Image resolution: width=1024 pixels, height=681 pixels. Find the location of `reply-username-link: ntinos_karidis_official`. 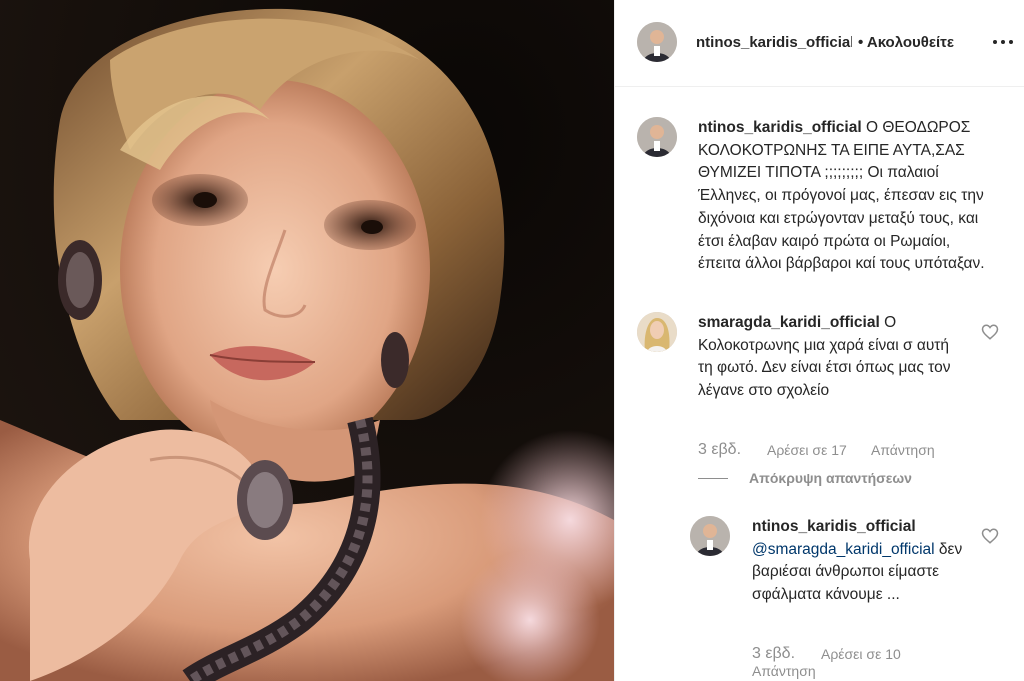

reply-username-link: ntinos_karidis_official is located at coordinates (834, 526).